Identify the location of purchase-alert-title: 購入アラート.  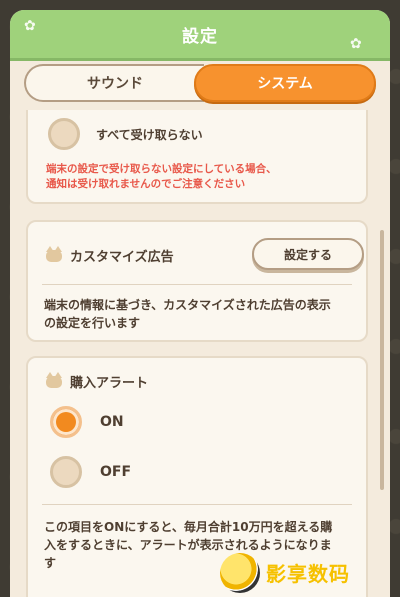
(109, 383).